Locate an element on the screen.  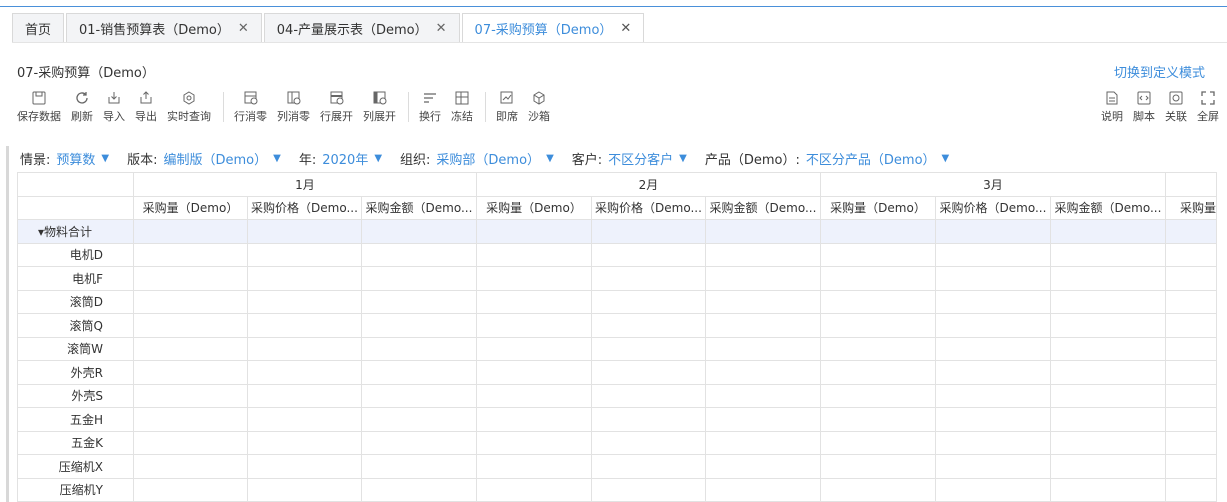
filter-value: 采购部（Demo） is located at coordinates (488, 158).